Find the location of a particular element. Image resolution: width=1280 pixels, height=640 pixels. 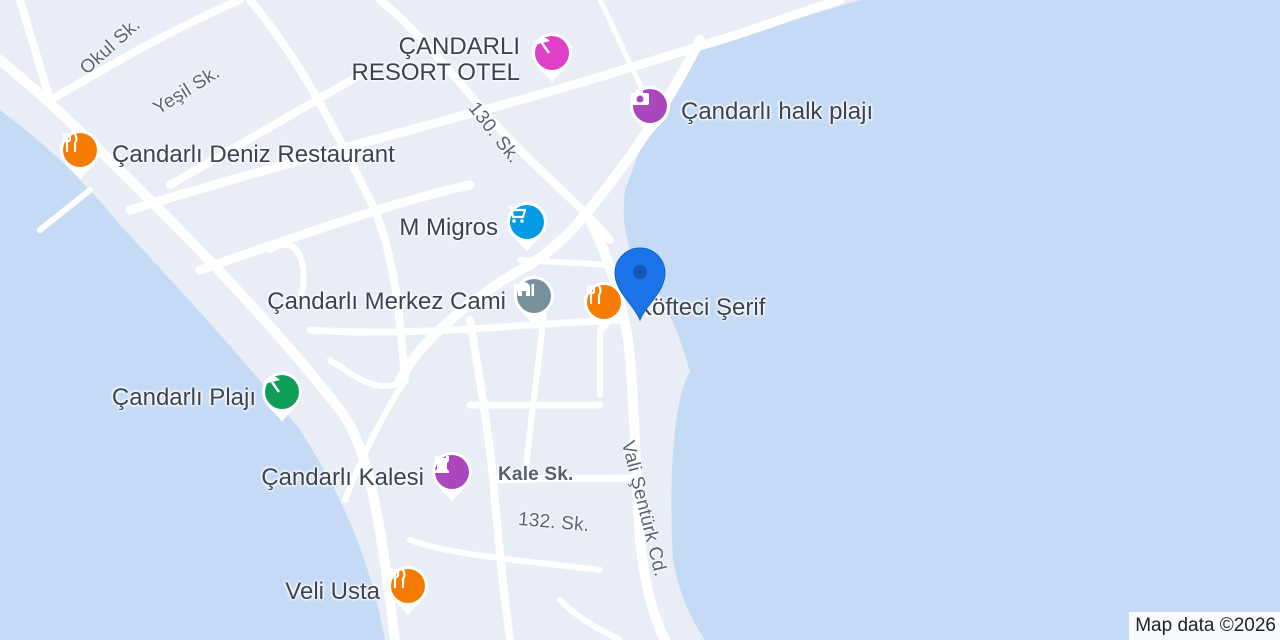

candarli-plaji-pin is located at coordinates (282, 398).